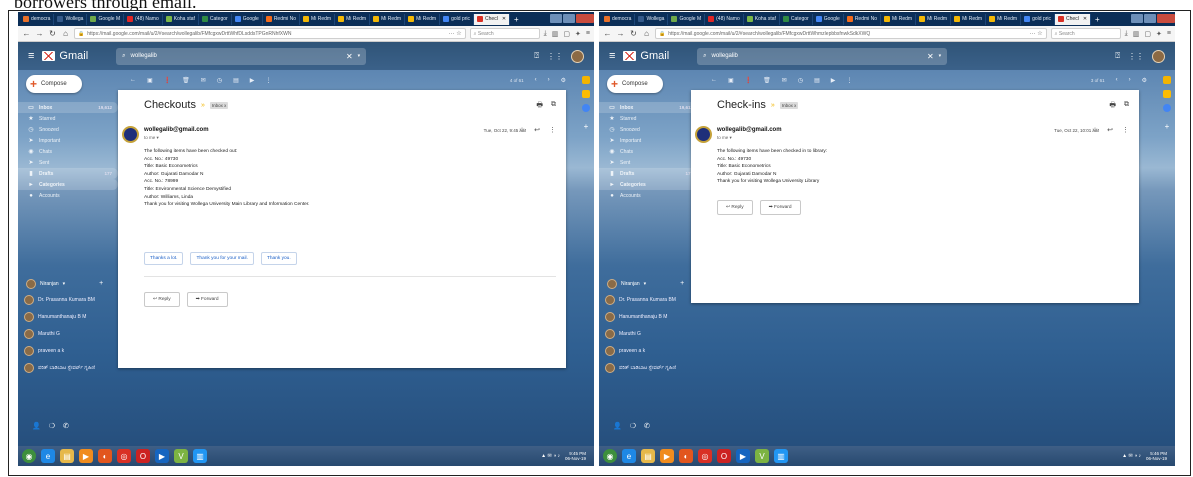 Image resolution: width=1193 pixels, height=477 pixels. Describe the element at coordinates (143, 19) in the screenshot. I see `browser-tab: (48) Namo` at that location.